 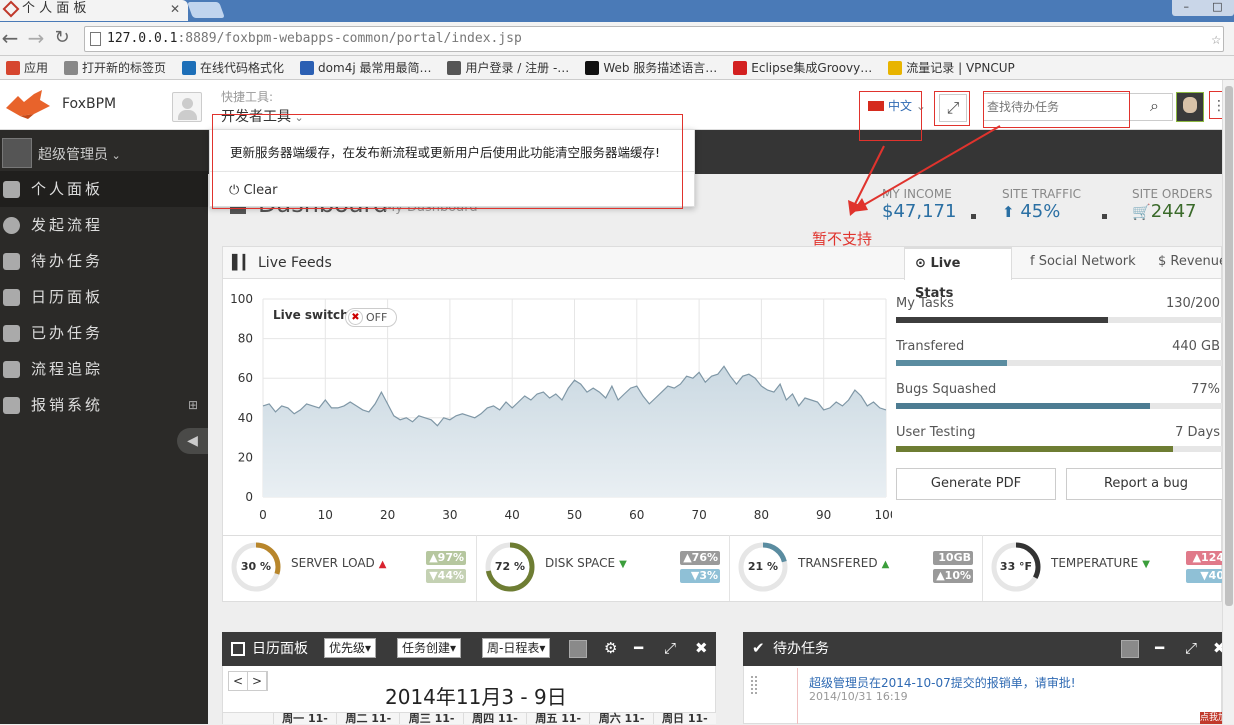 What do you see at coordinates (95, 39) in the screenshot?
I see `page-icon` at bounding box center [95, 39].